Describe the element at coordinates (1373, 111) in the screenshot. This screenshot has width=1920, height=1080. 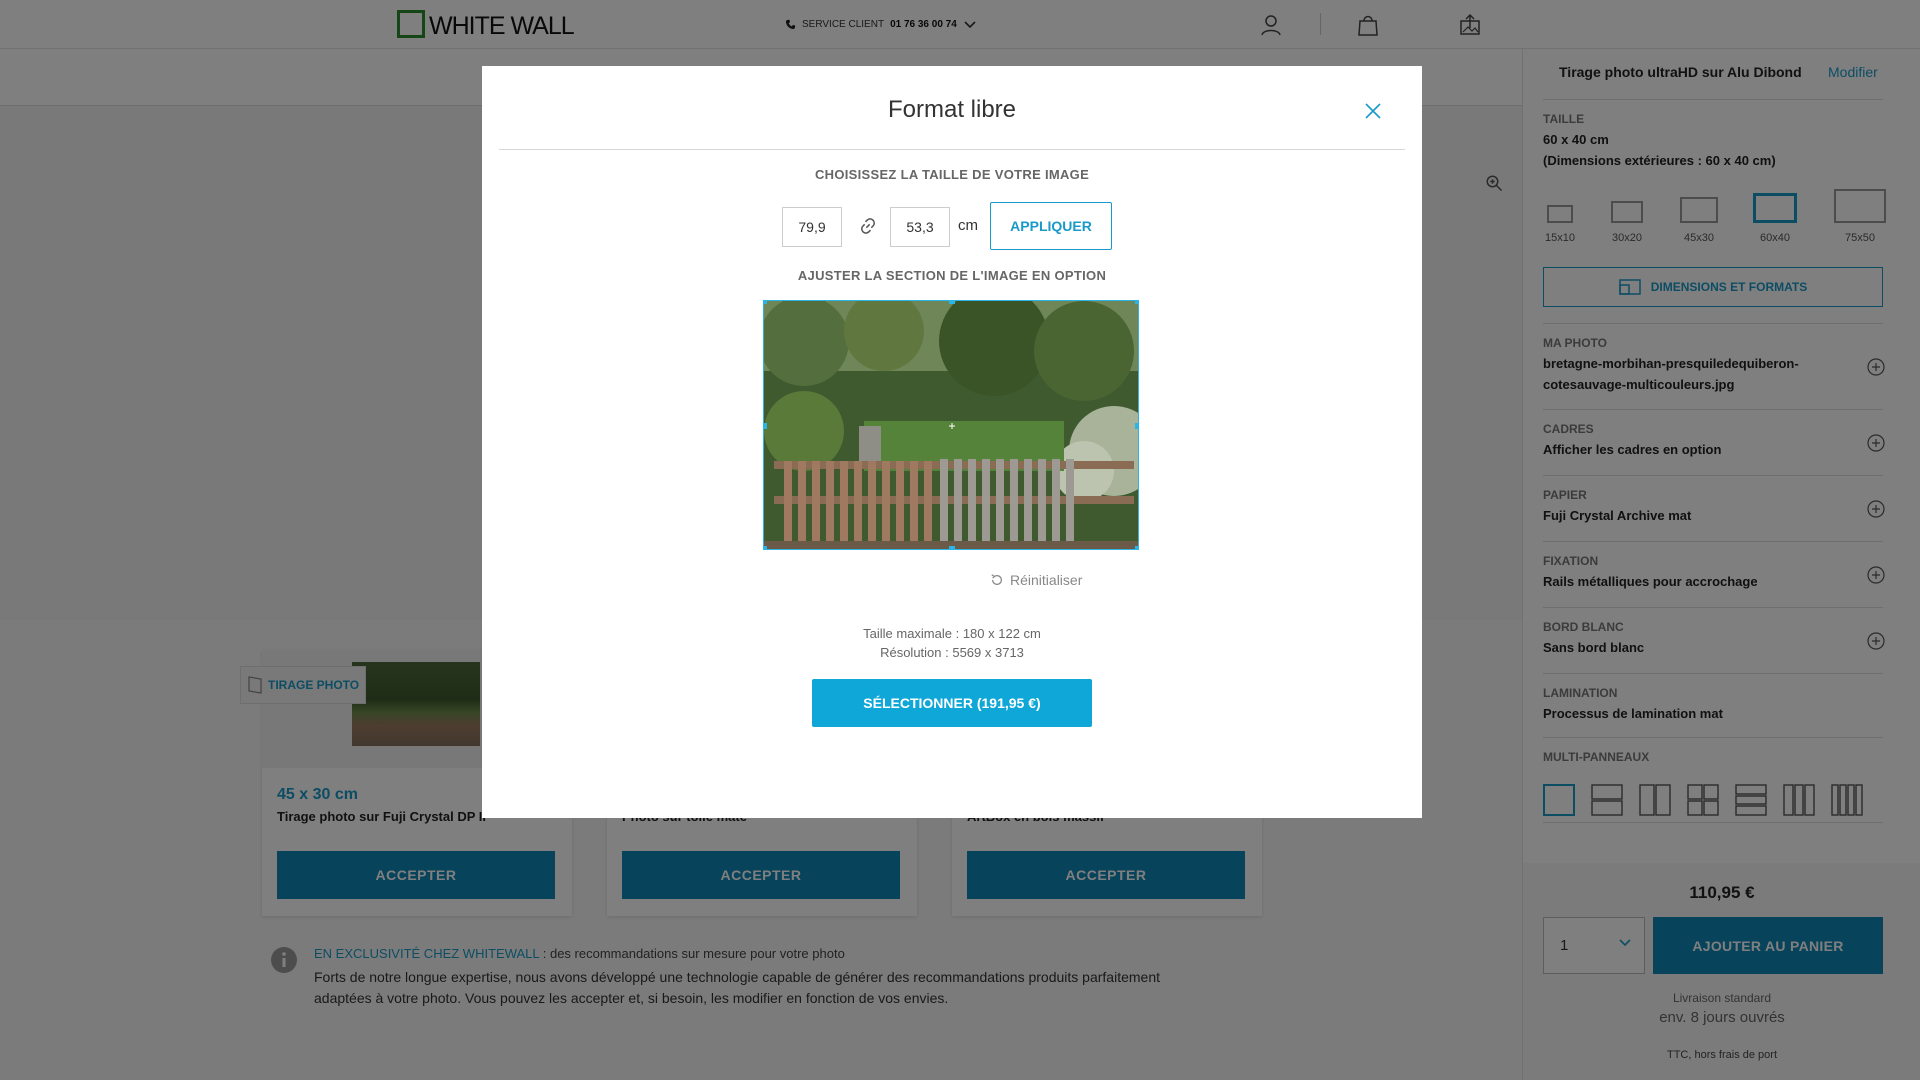
I see `close-icon` at that location.